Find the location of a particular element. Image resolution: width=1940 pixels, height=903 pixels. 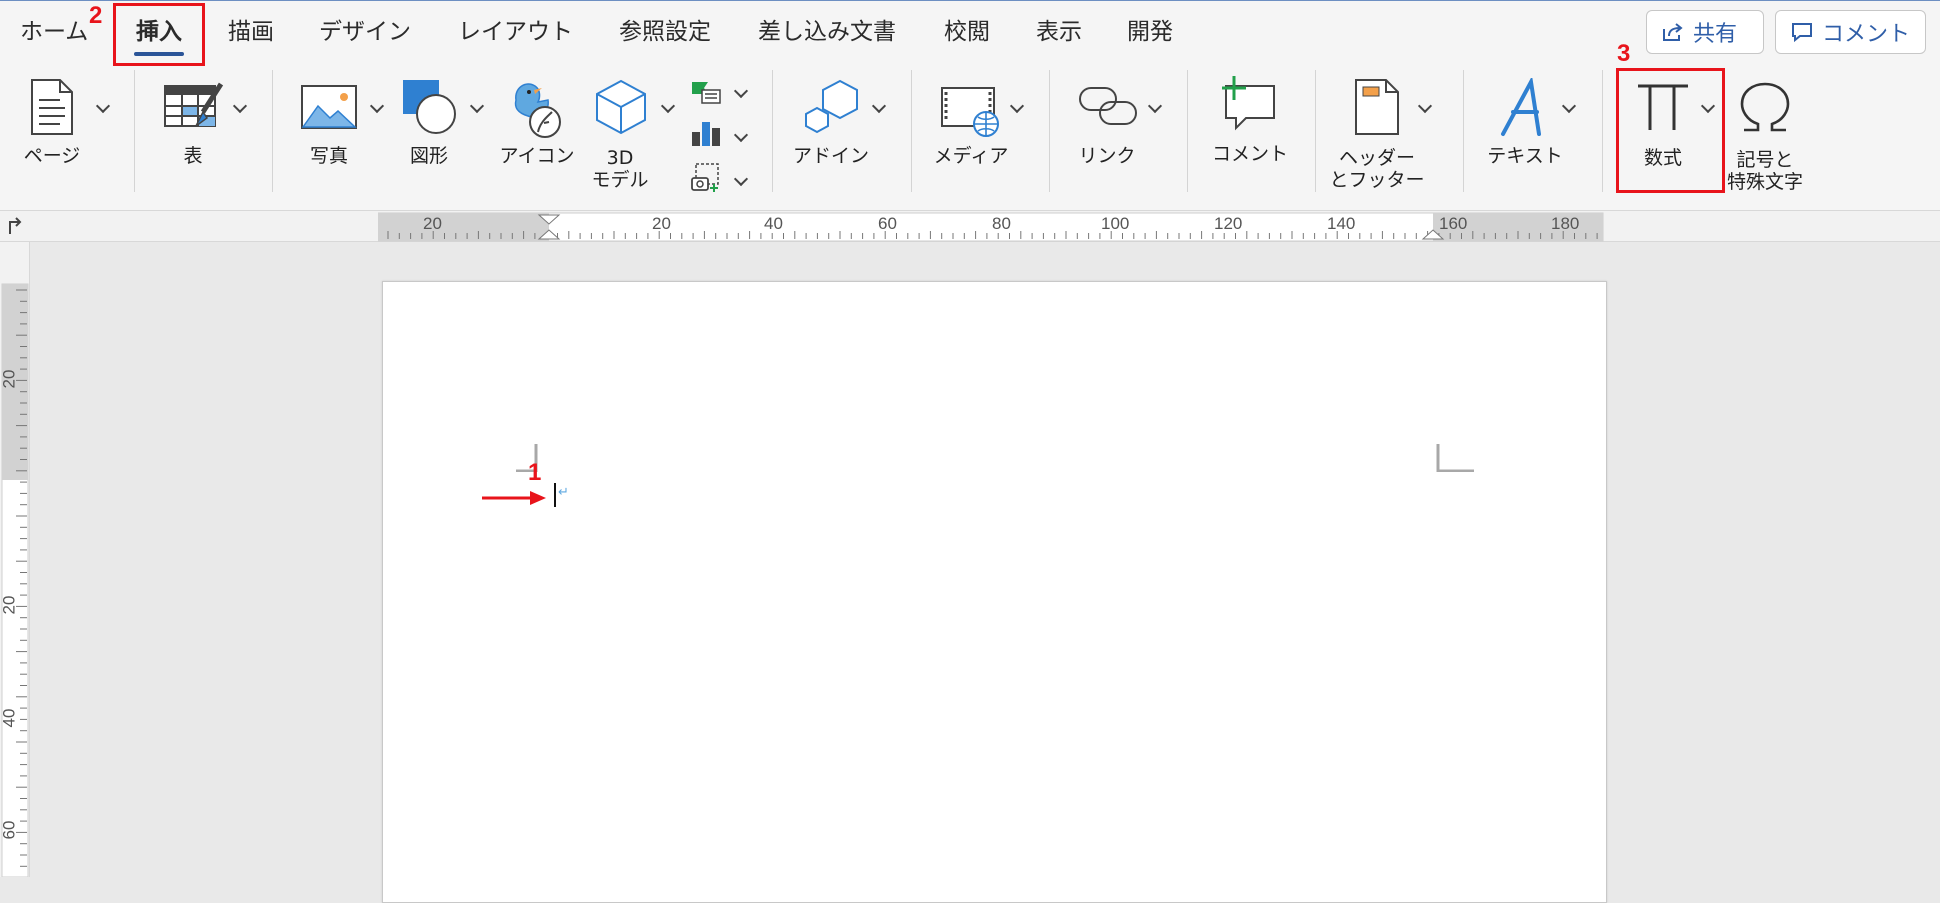

tab-review: 校閲 is located at coordinates (967, 32).